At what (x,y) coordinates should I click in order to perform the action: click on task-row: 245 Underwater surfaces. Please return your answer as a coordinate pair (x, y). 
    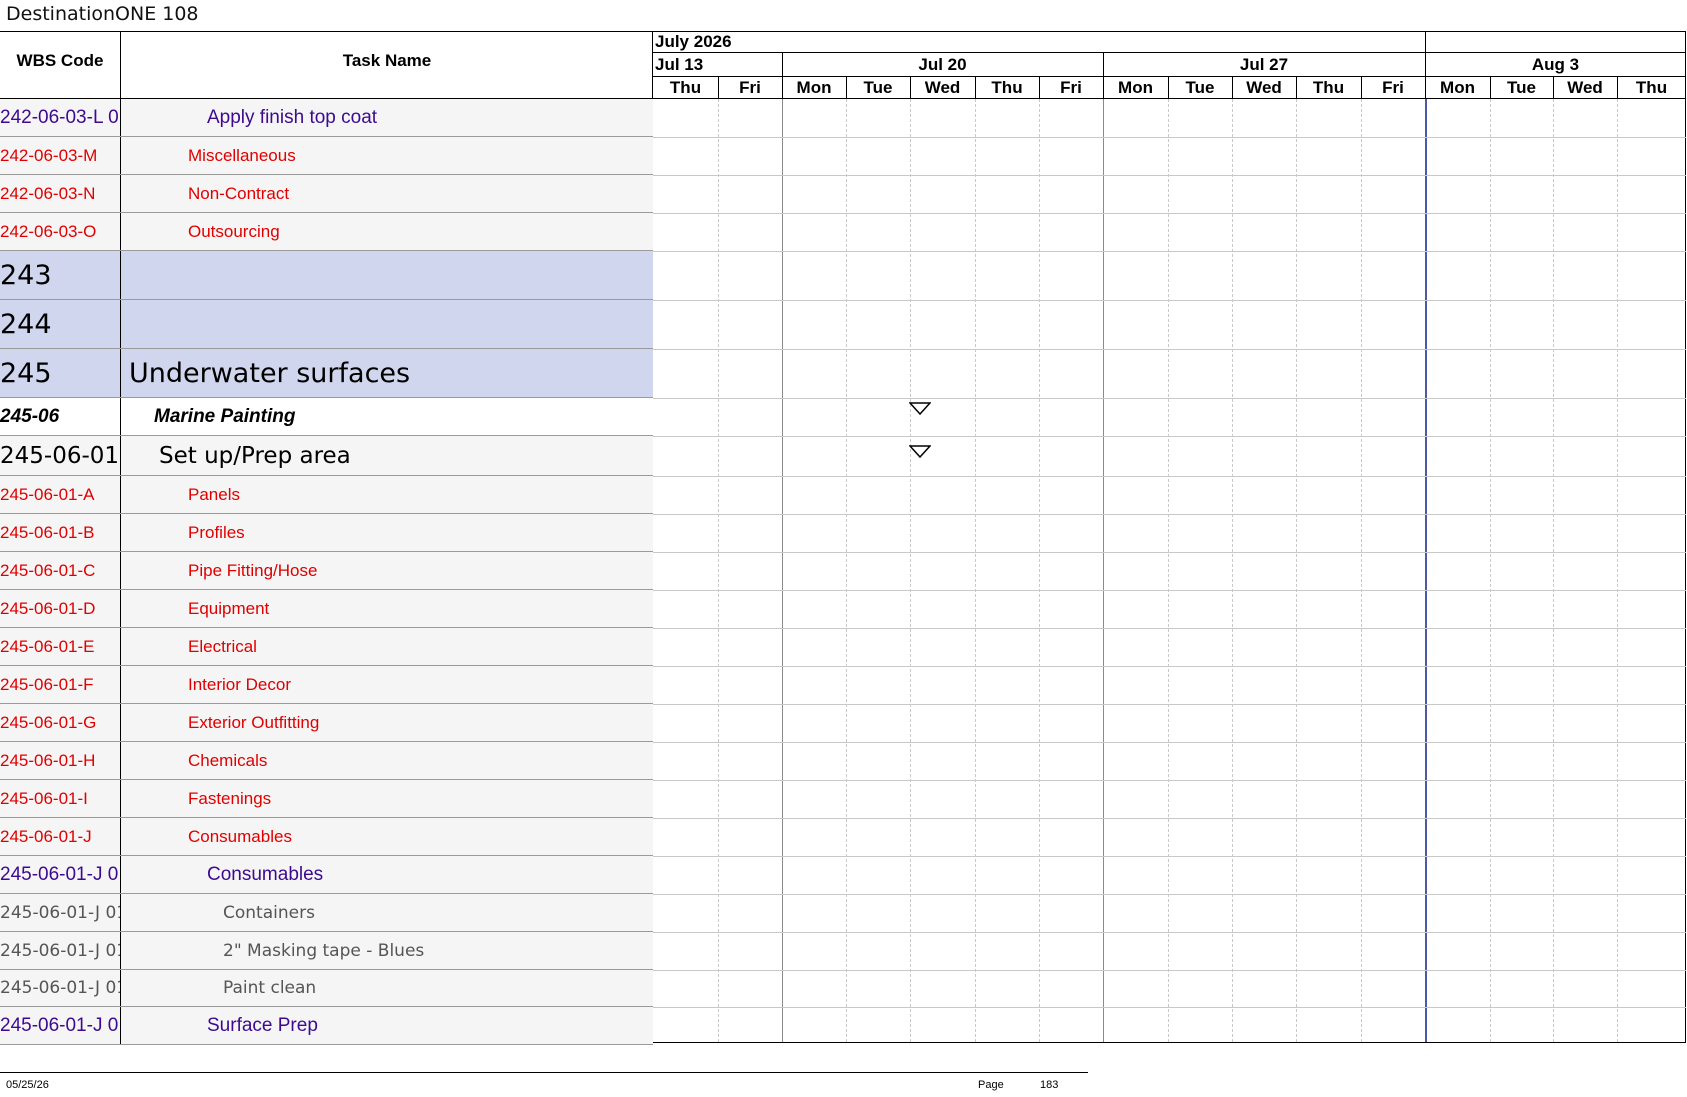
    Looking at the image, I should click on (326, 373).